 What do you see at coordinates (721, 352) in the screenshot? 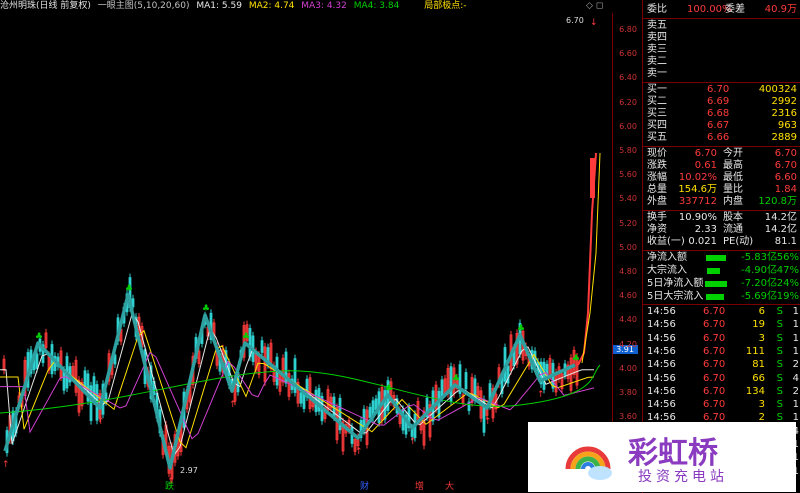
I see `tick-row: 14:56 6.70 111 S 1` at bounding box center [721, 352].